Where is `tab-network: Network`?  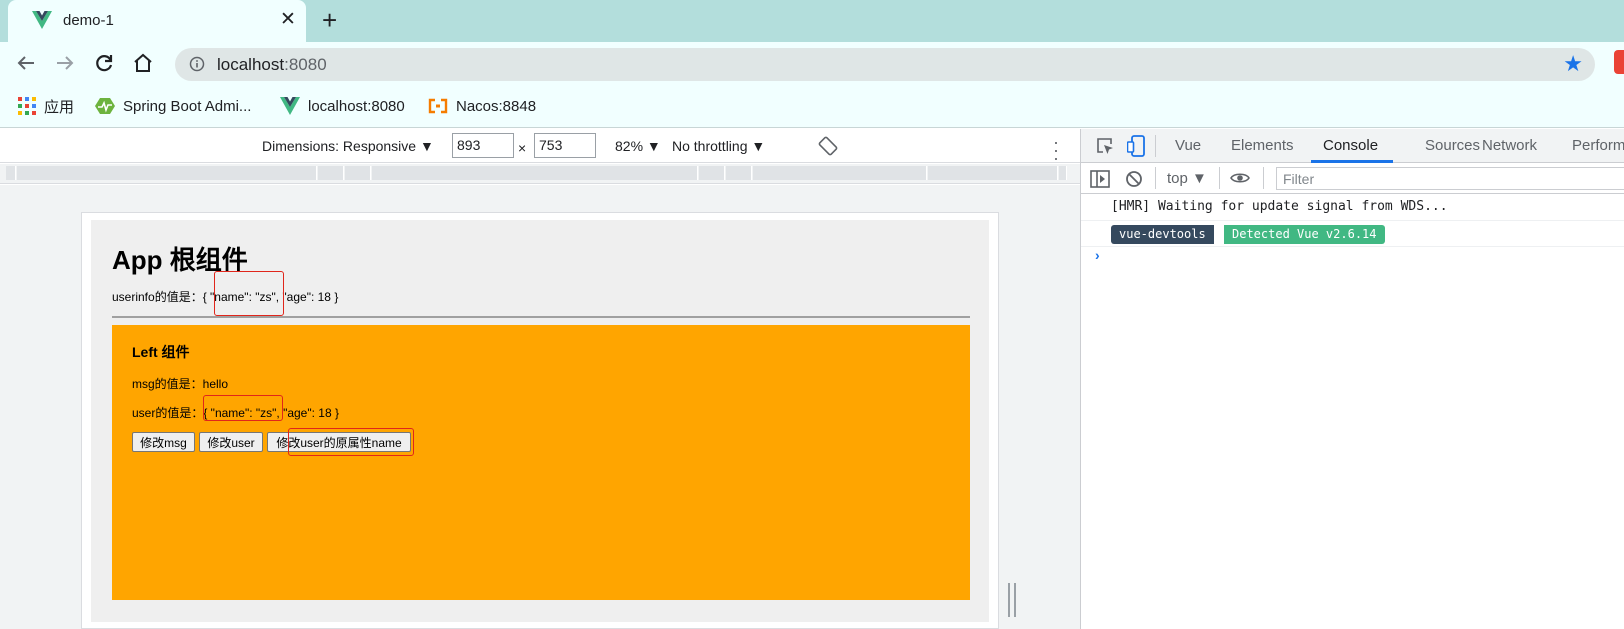
tab-network: Network is located at coordinates (1509, 145).